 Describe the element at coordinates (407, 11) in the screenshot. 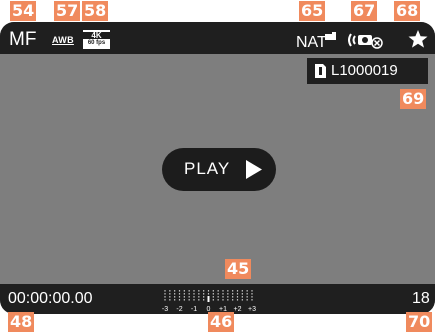

I see `callout-68: 68` at that location.